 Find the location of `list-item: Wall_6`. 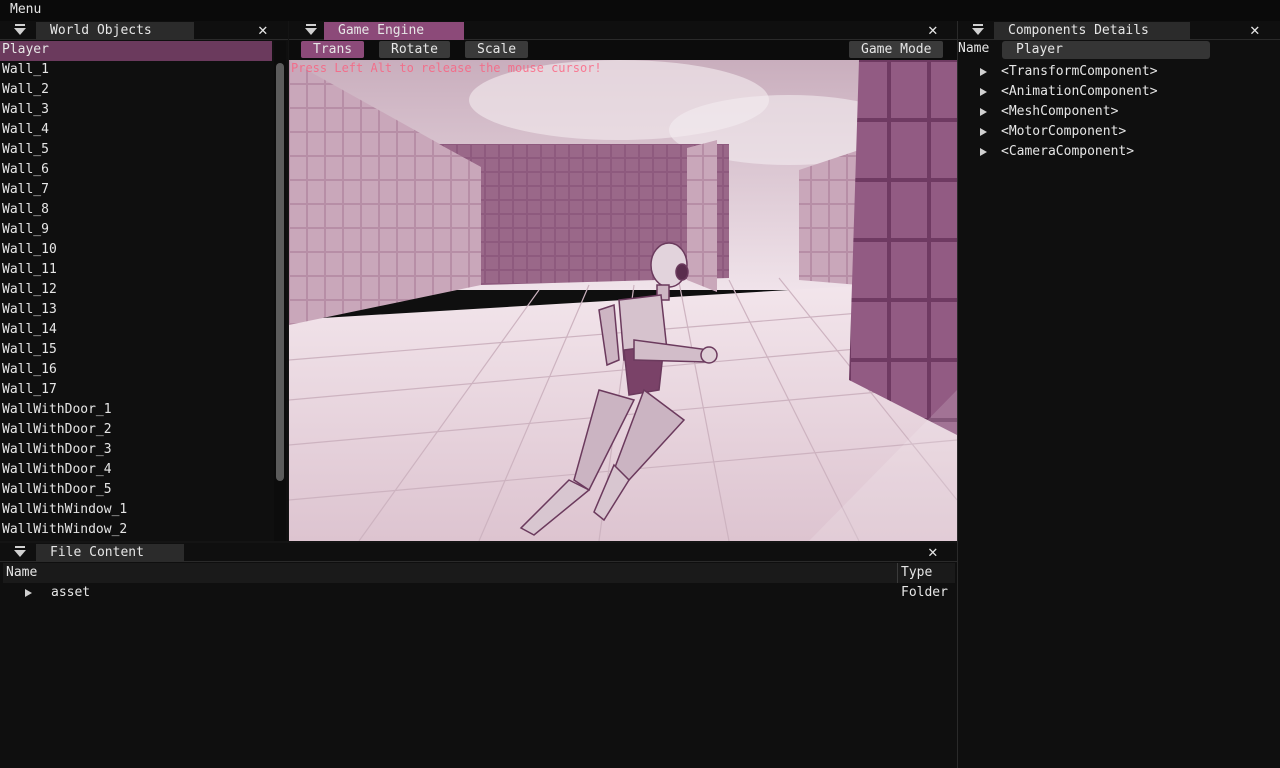

list-item: Wall_6 is located at coordinates (136, 171).